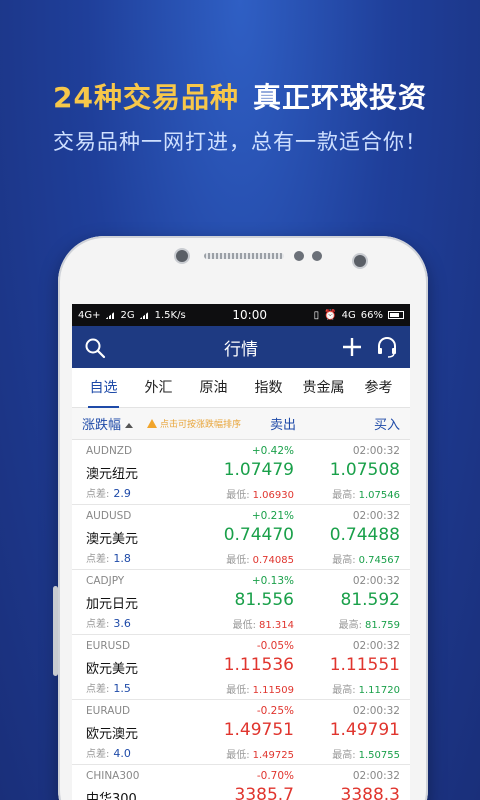  Describe the element at coordinates (89, 315) in the screenshot. I see `network-label: 4G+` at that location.